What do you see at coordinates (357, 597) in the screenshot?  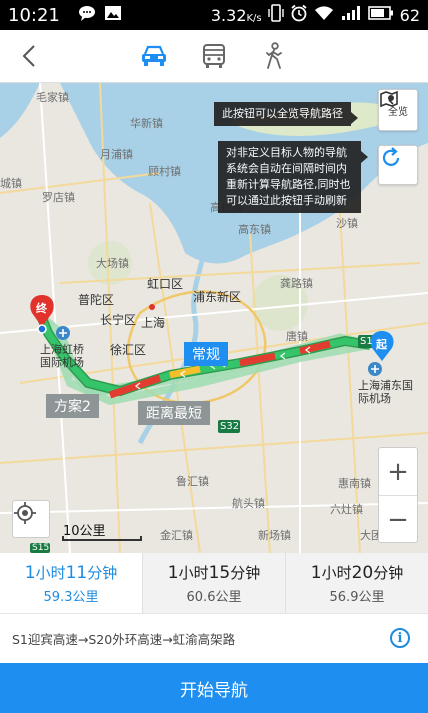 I see `route-distance: 56.9公里` at bounding box center [357, 597].